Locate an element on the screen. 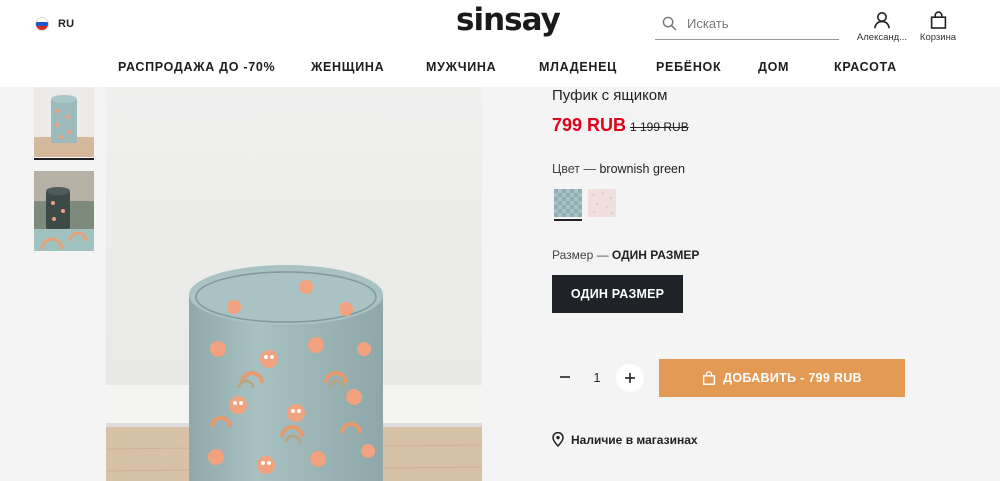 The image size is (1000, 481). product-old-price: 1 199 RUB is located at coordinates (659, 127).